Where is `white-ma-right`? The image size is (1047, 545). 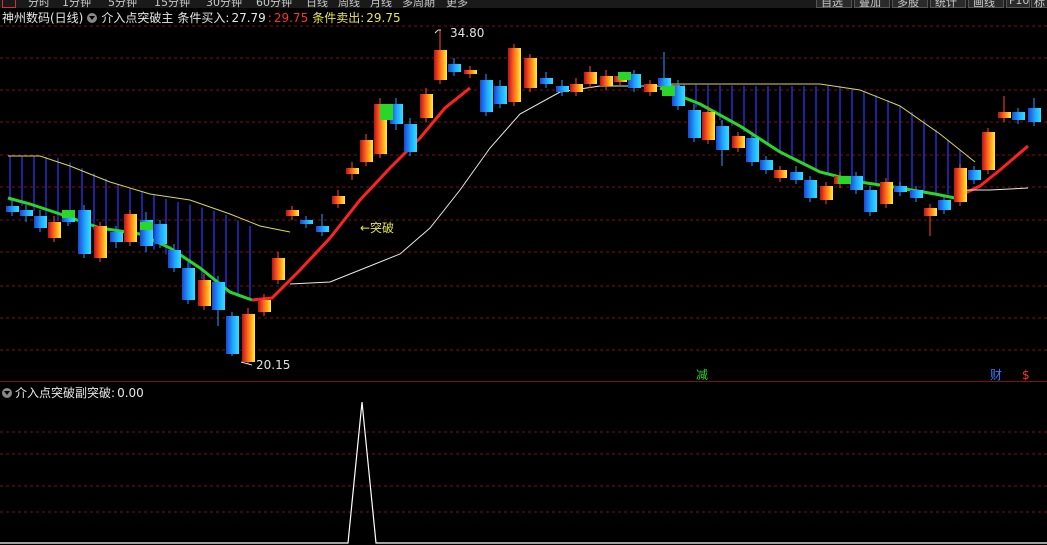
white-ma-right is located at coordinates (994, 189).